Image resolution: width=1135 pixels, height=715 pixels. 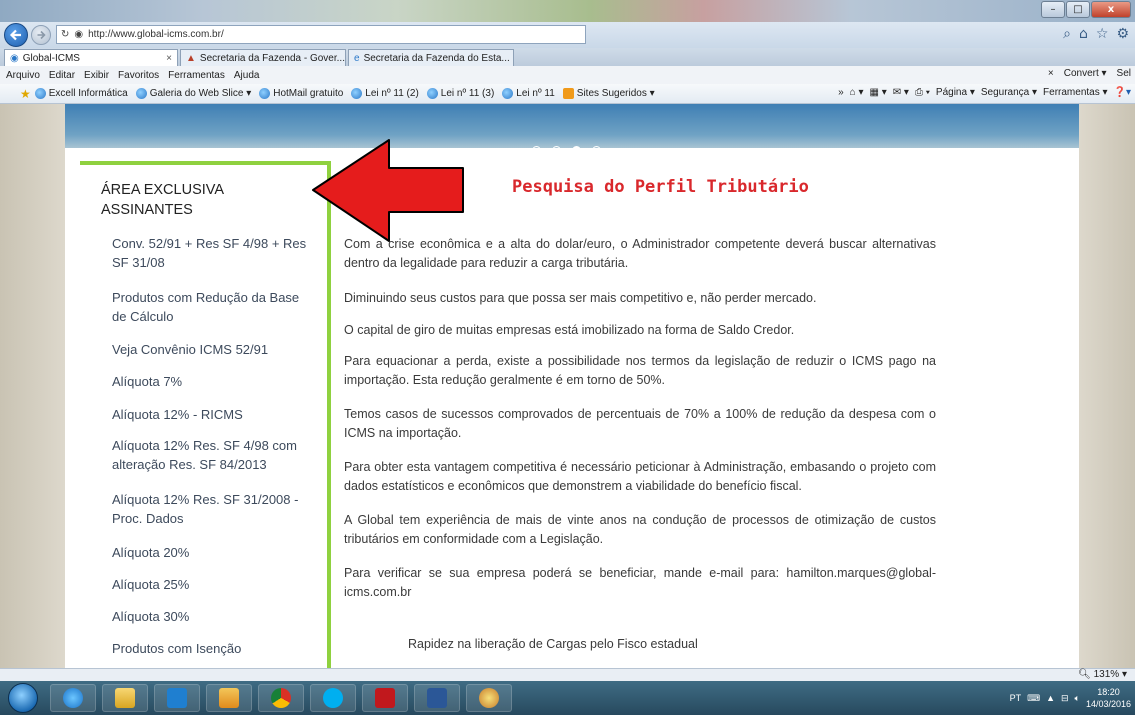 I want to click on taskbar-chrome-button, so click(x=281, y=698).